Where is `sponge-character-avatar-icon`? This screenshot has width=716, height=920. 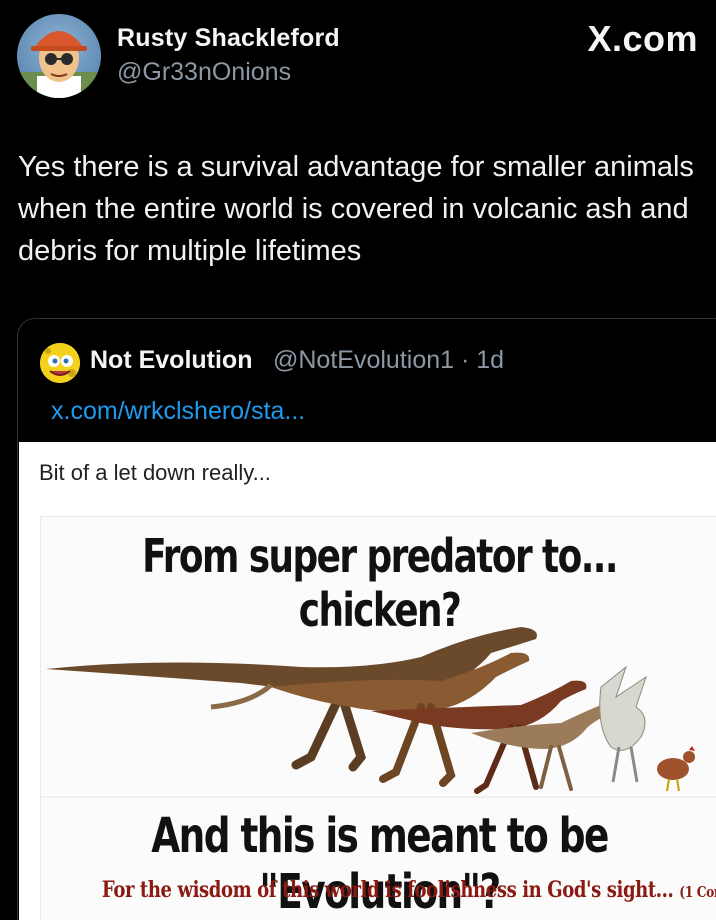 sponge-character-avatar-icon is located at coordinates (60, 363).